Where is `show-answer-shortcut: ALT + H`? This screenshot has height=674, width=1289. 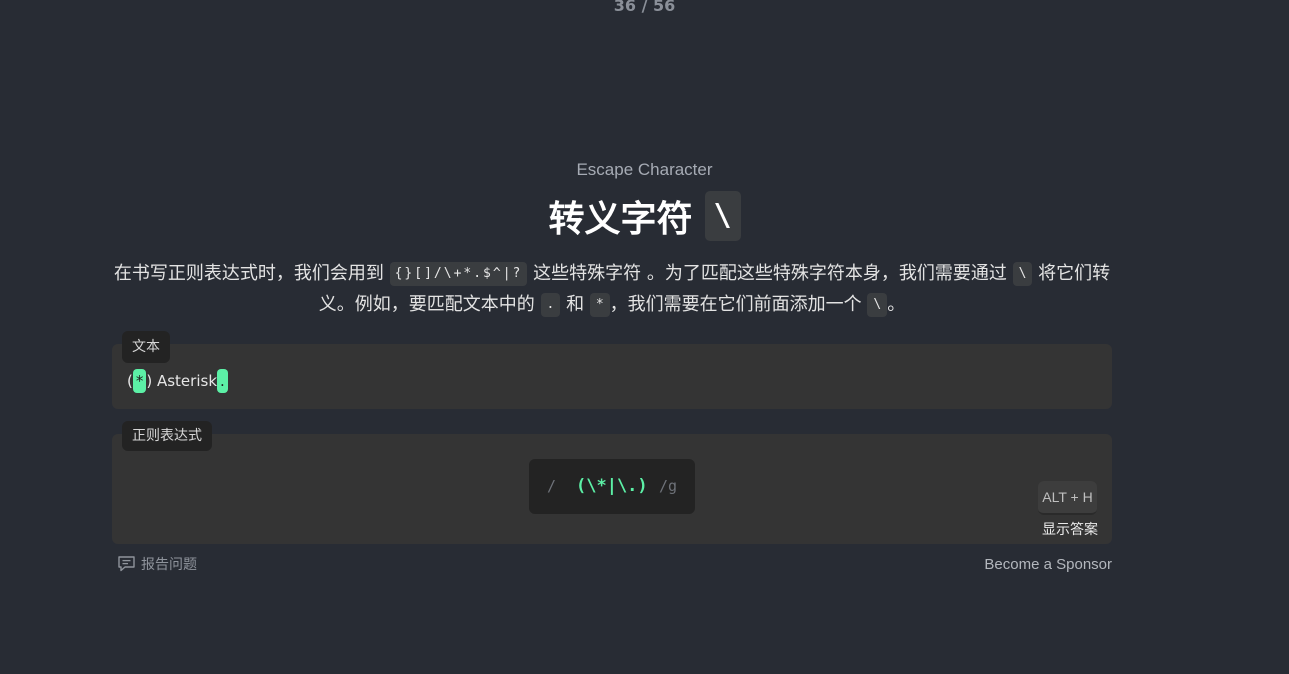 show-answer-shortcut: ALT + H is located at coordinates (1067, 498).